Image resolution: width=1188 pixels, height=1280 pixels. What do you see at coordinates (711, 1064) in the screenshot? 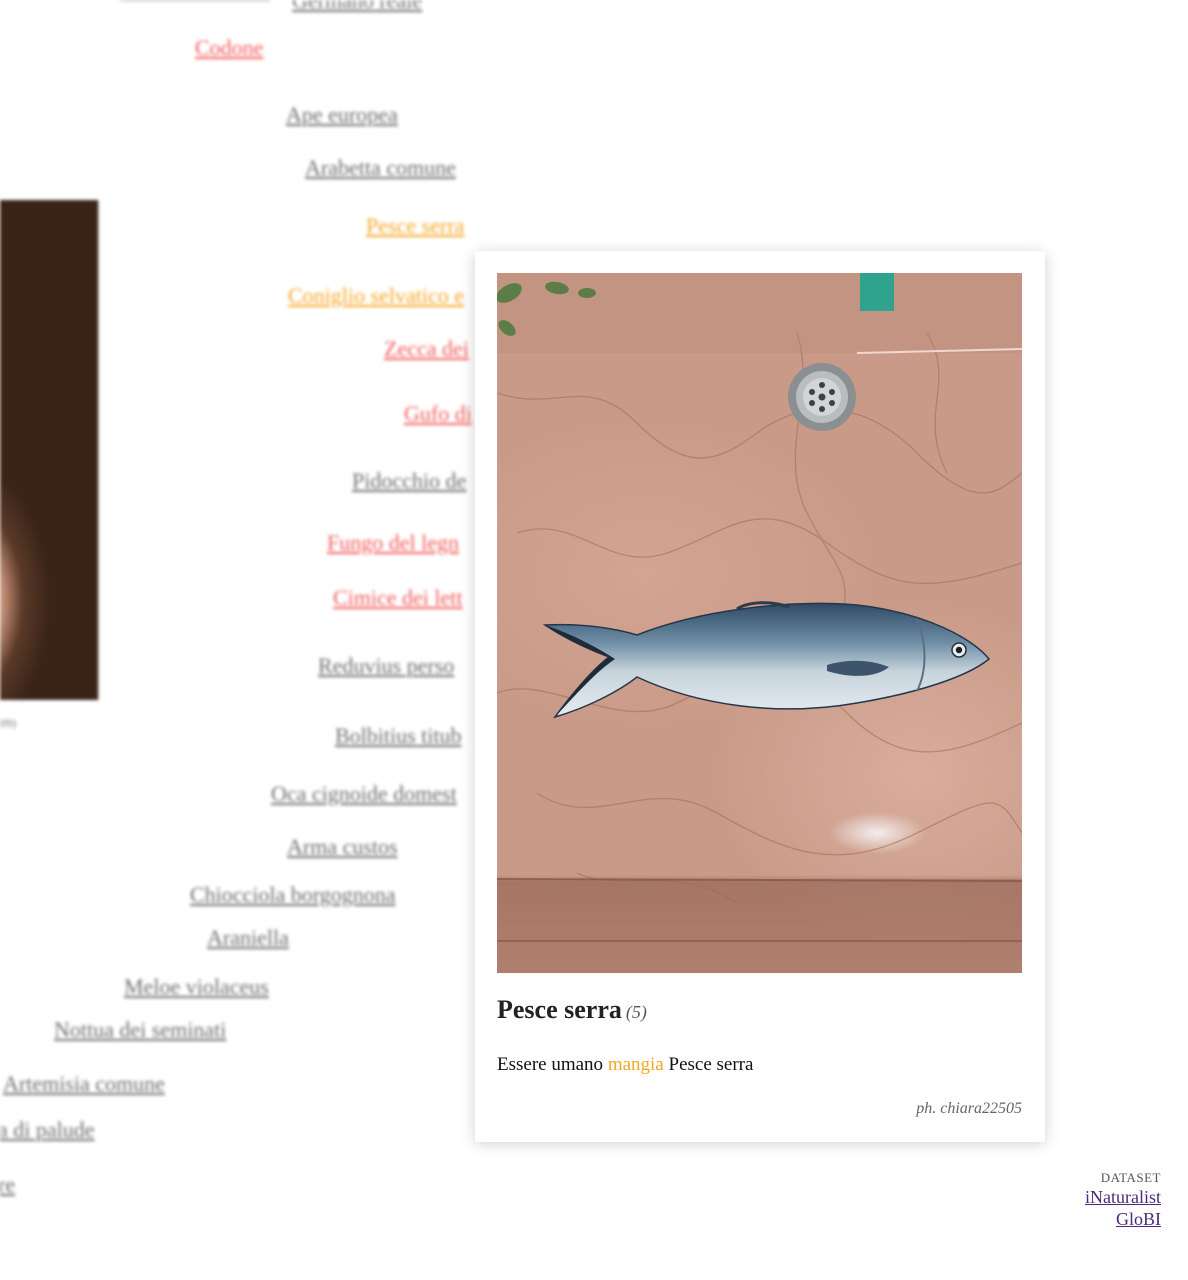
I see `interaction-object: Pesce serra` at bounding box center [711, 1064].